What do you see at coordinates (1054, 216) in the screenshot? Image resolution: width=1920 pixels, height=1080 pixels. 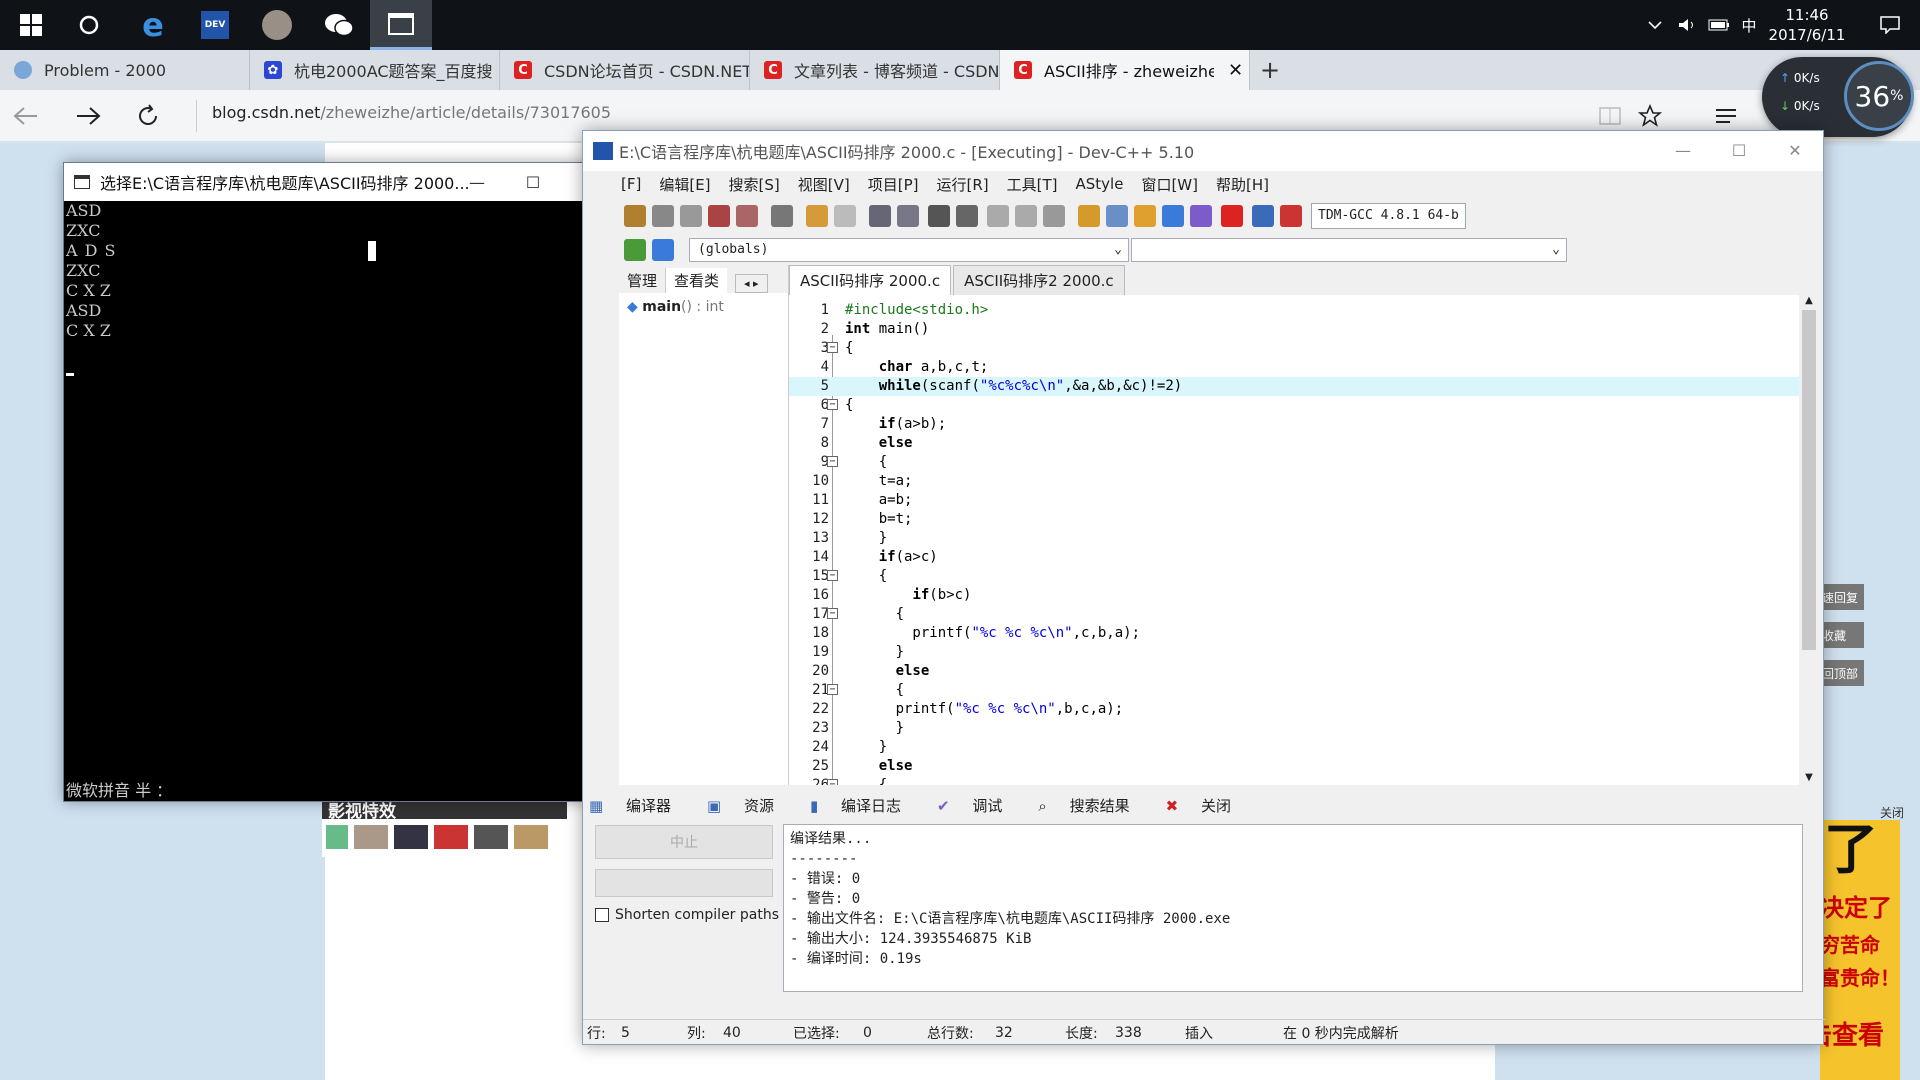 I see `comment-icon` at bounding box center [1054, 216].